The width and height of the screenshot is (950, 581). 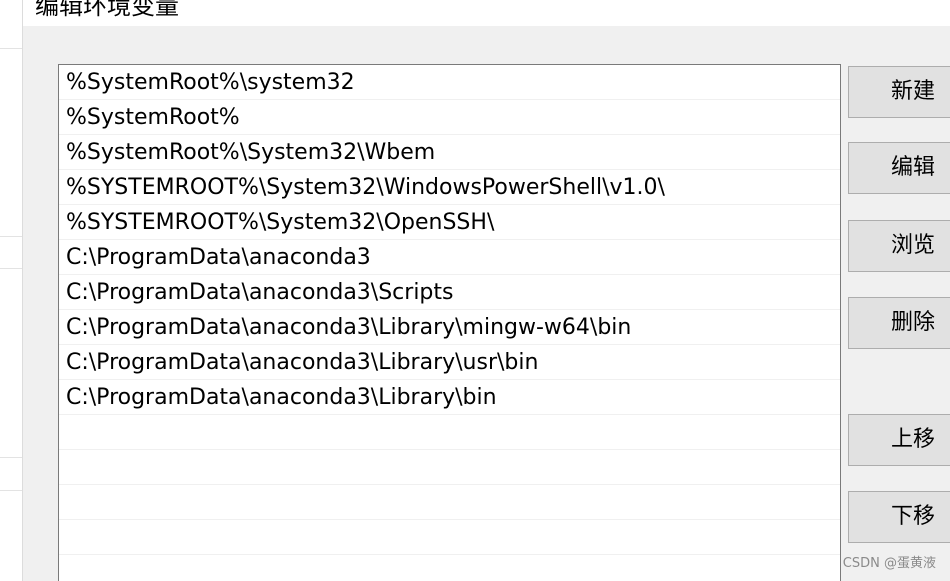 What do you see at coordinates (899, 92) in the screenshot?
I see `new-button: 新建` at bounding box center [899, 92].